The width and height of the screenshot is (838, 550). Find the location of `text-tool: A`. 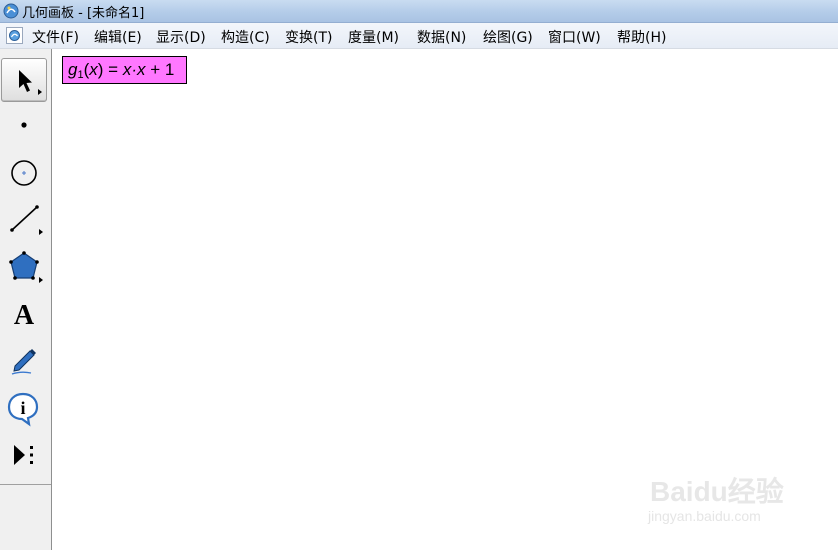

text-tool: A is located at coordinates (24, 314).